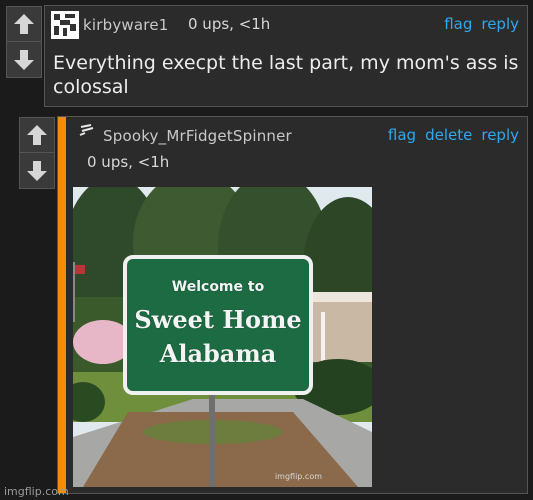 This screenshot has height=500, width=533. What do you see at coordinates (87, 131) in the screenshot?
I see `mini-avatar-icon` at bounding box center [87, 131].